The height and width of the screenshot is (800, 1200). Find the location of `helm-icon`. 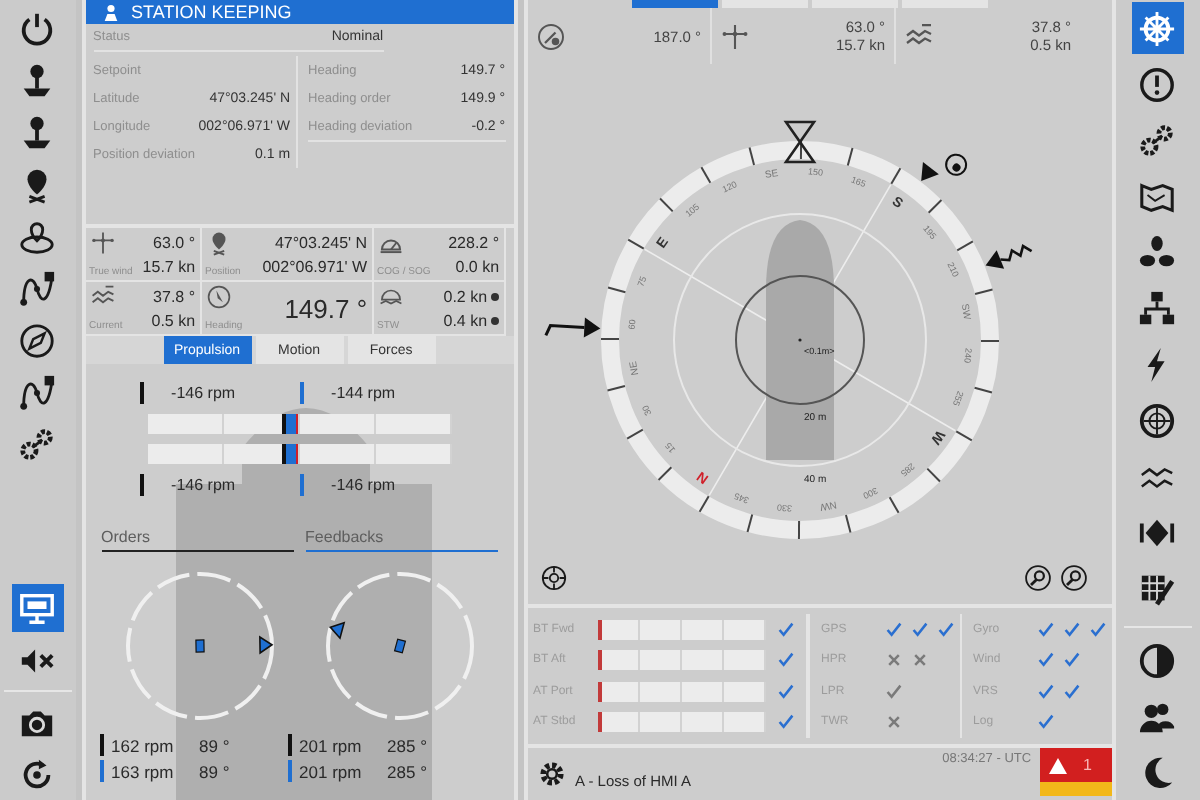

helm-icon is located at coordinates (1157, 28).